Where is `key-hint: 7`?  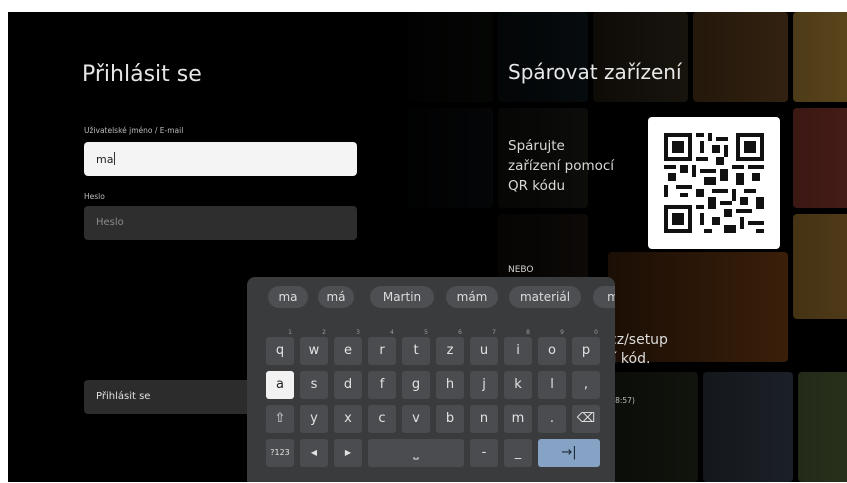 key-hint: 7 is located at coordinates (494, 332).